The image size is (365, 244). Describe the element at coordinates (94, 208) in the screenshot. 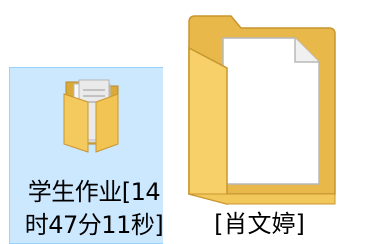

I see `folder-name-label: 学生作业[14 时47分11秒]` at that location.